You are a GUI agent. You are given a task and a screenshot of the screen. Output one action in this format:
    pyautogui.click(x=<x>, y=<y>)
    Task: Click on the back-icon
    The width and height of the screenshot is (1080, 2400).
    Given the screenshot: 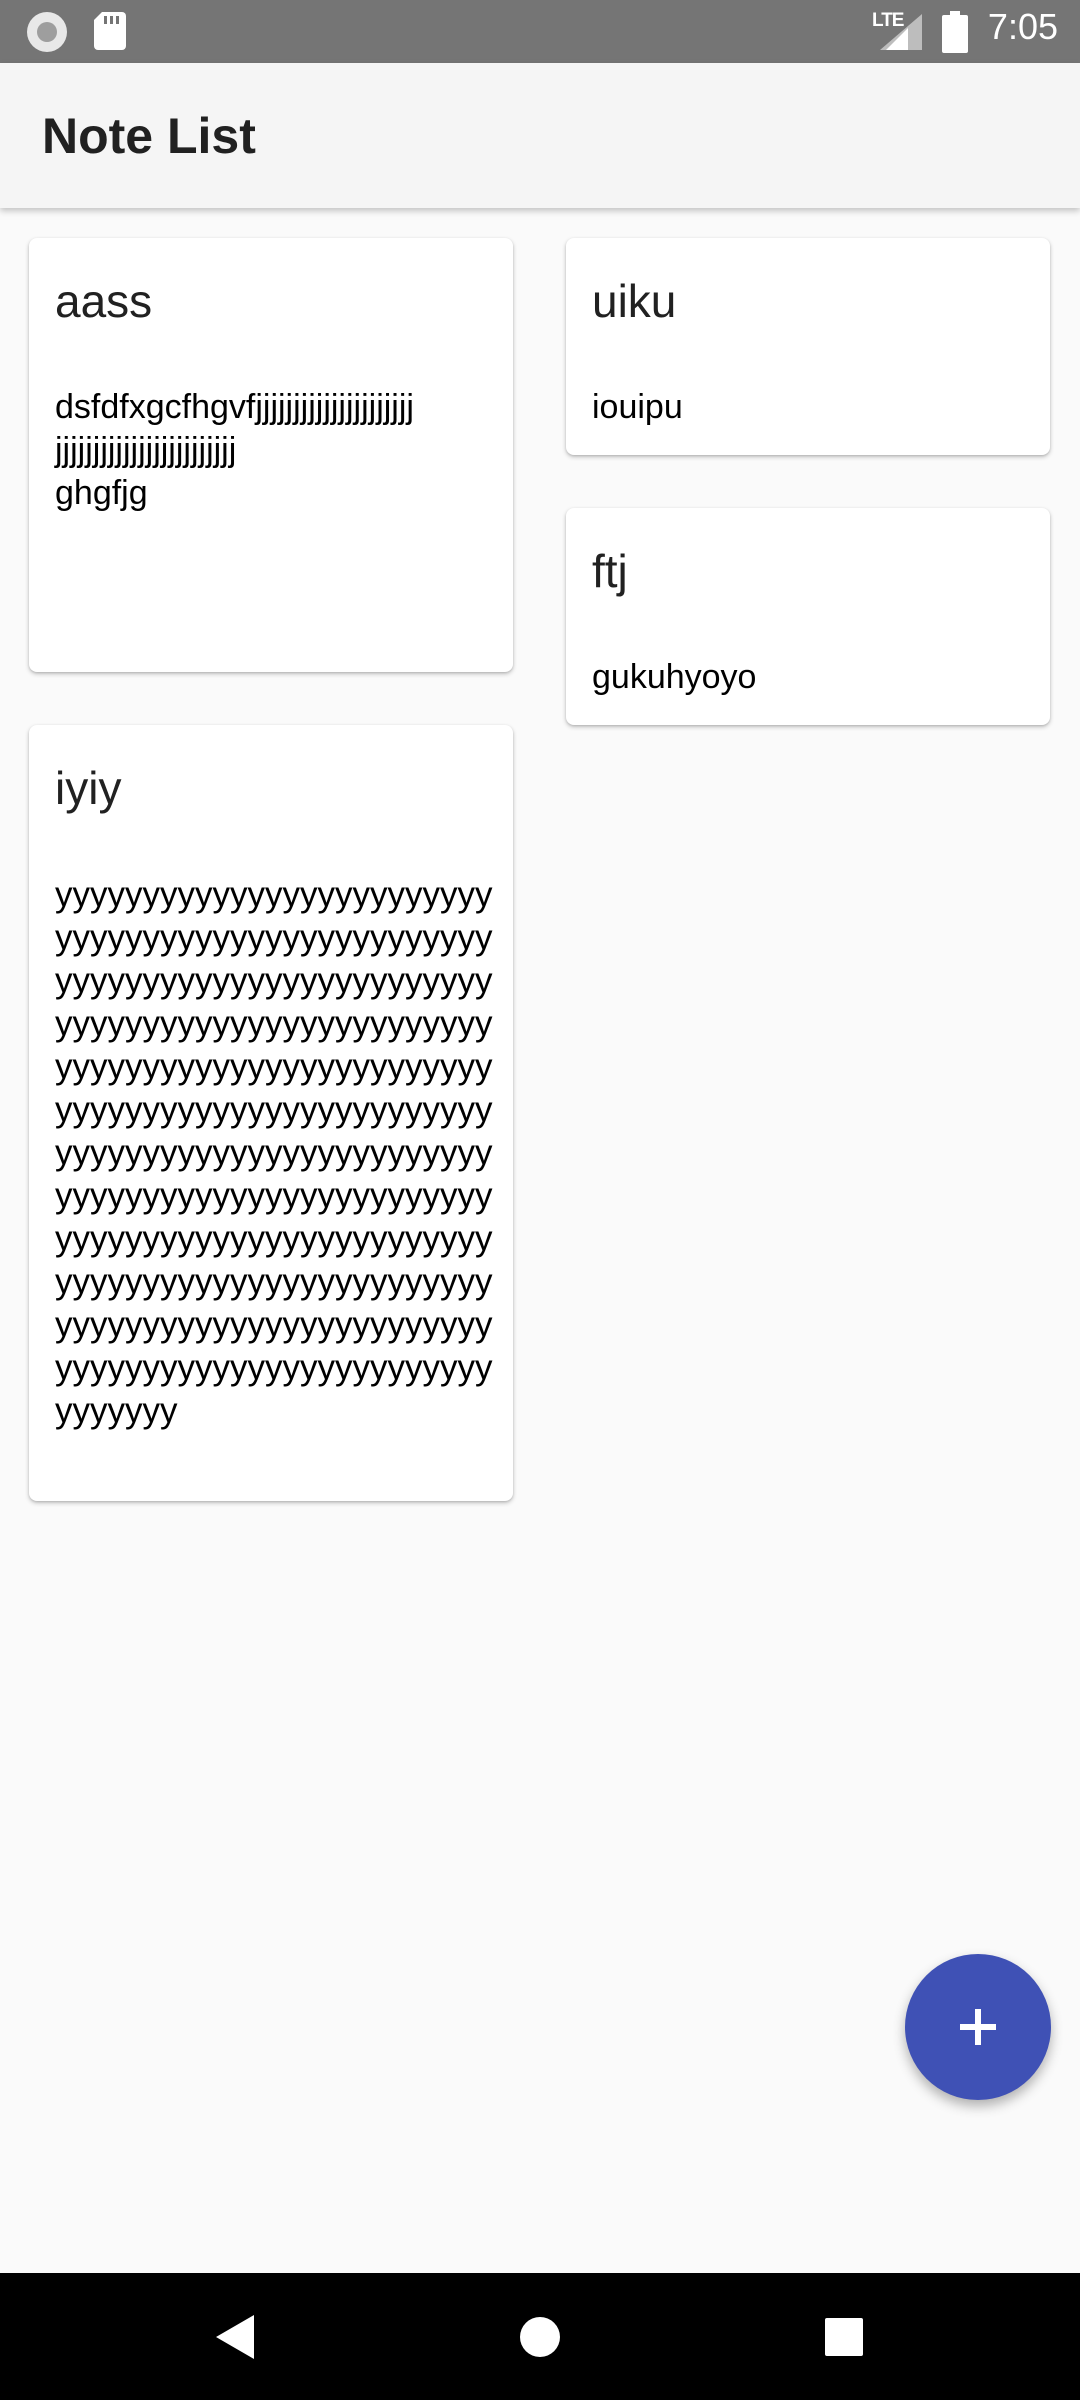 What is the action you would take?
    pyautogui.click(x=235, y=2336)
    